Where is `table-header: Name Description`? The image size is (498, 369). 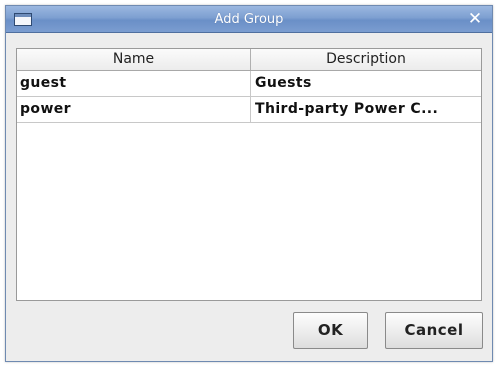
table-header: Name Description is located at coordinates (249, 60).